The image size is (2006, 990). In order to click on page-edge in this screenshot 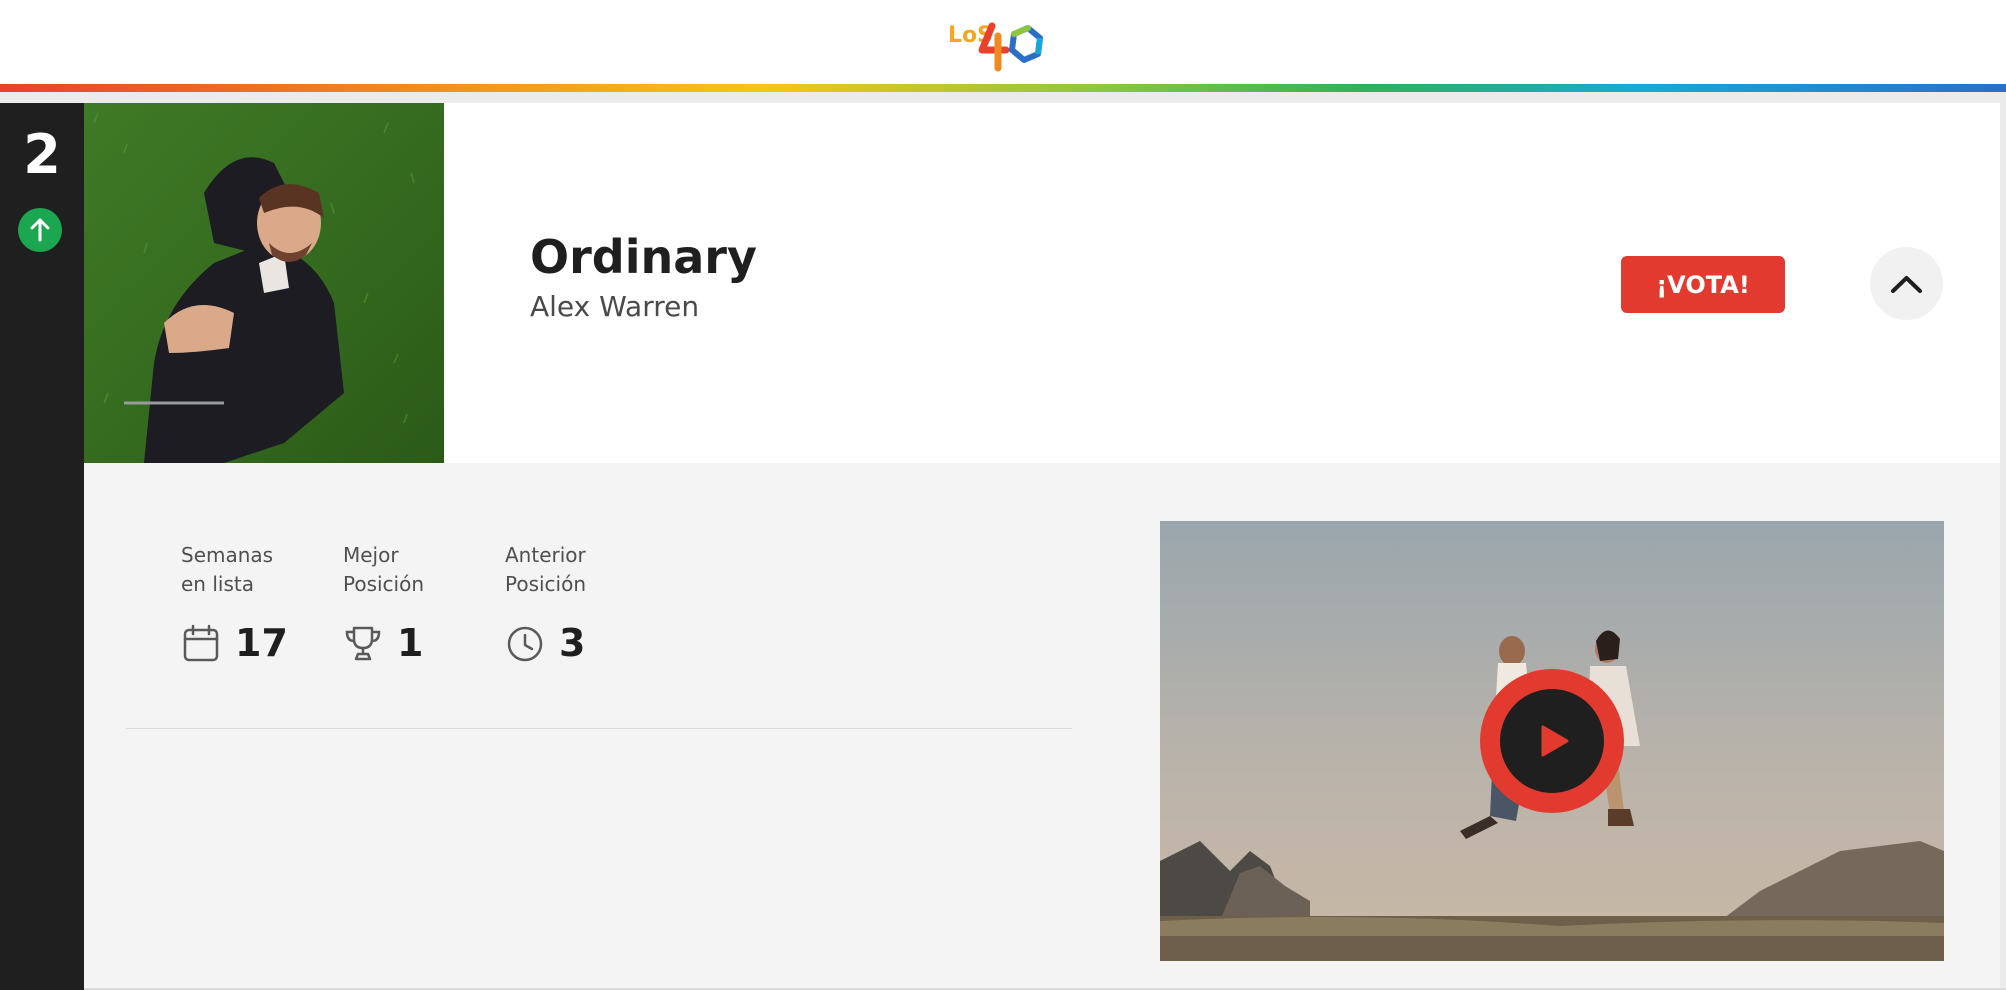, I will do `click(2003, 546)`.